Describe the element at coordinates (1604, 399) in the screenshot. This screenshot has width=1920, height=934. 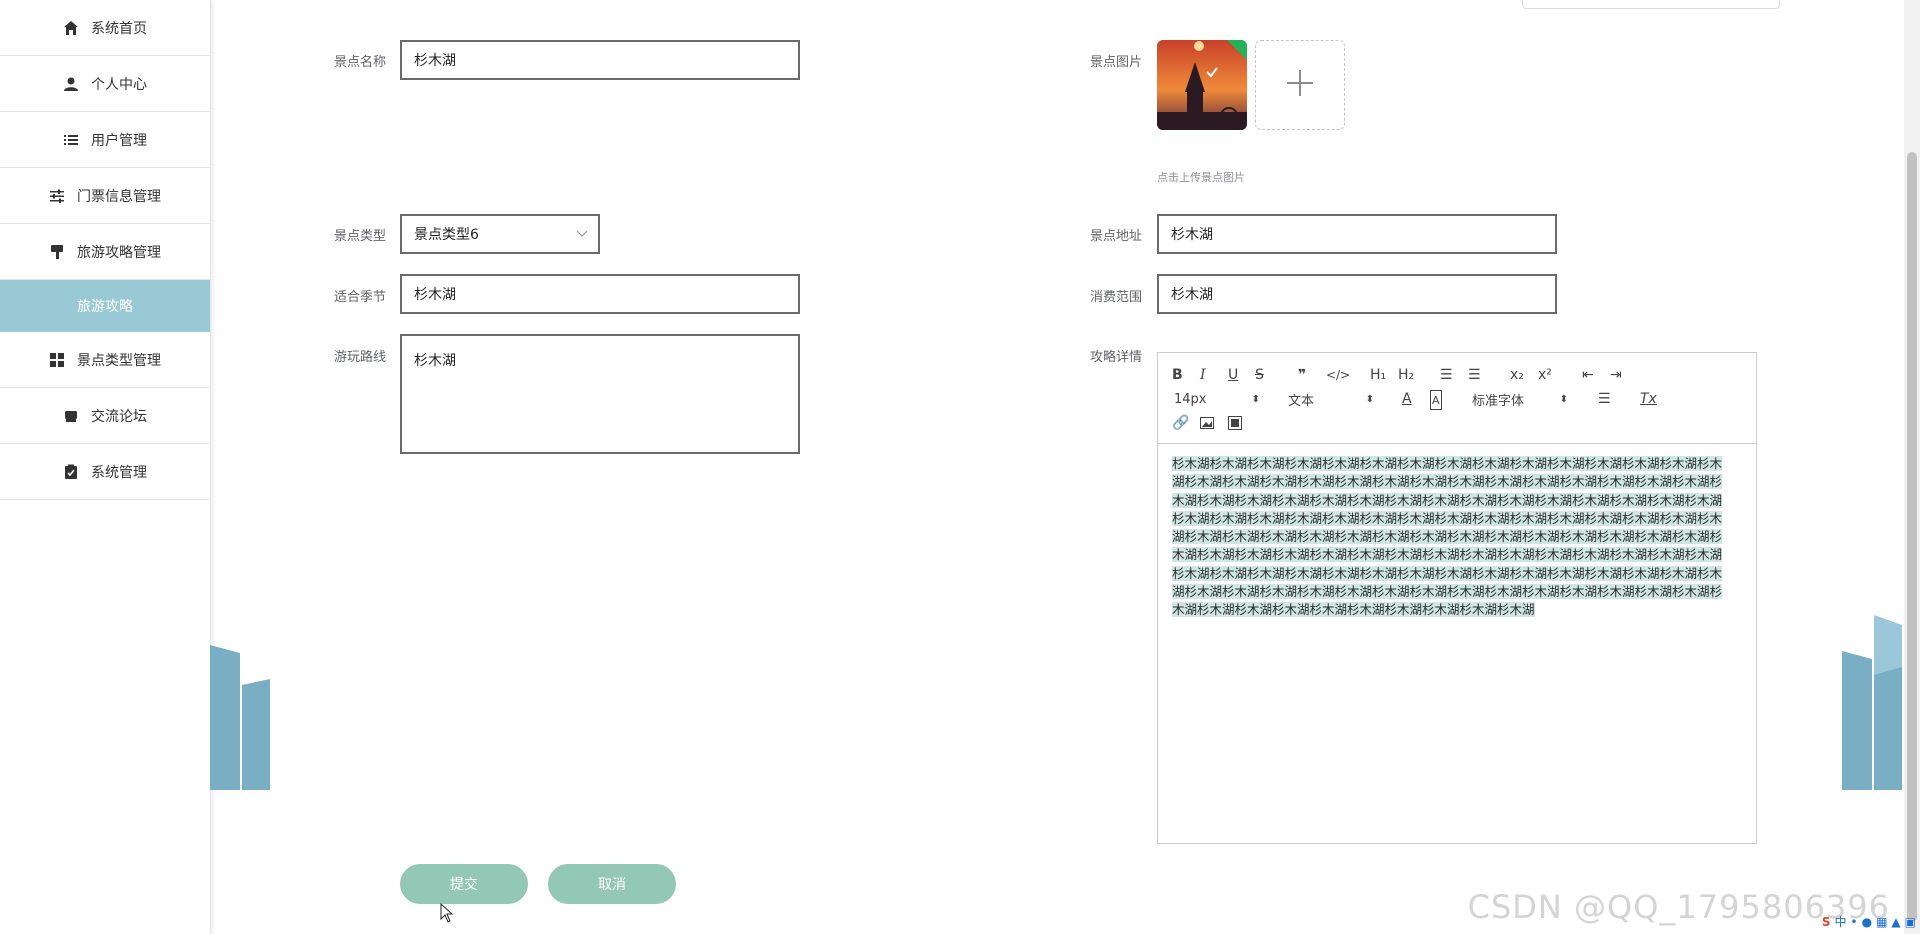
I see `align-icon: ☰` at that location.